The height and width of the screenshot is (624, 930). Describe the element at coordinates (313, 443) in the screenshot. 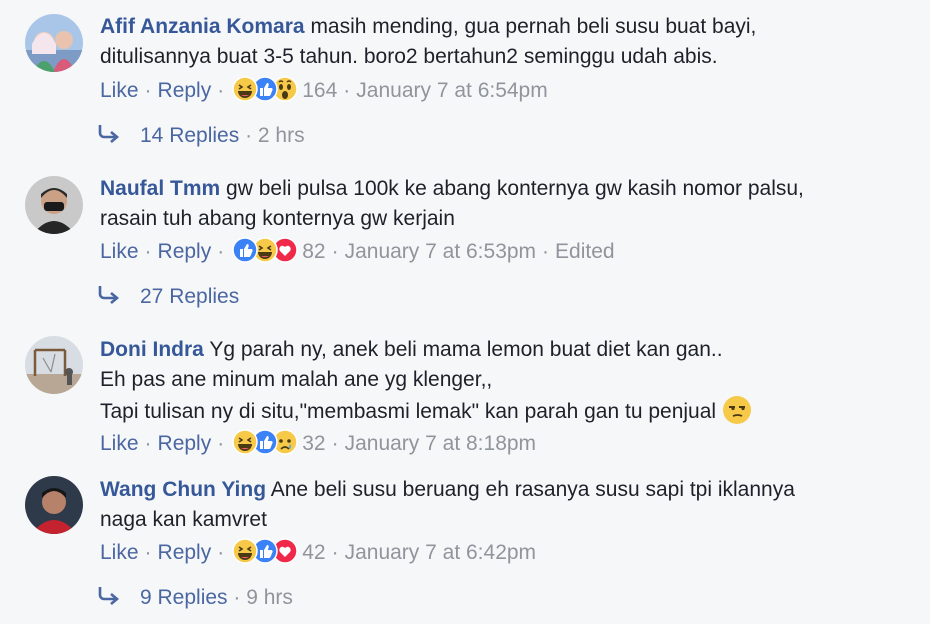

I see `reaction-count: 32` at that location.